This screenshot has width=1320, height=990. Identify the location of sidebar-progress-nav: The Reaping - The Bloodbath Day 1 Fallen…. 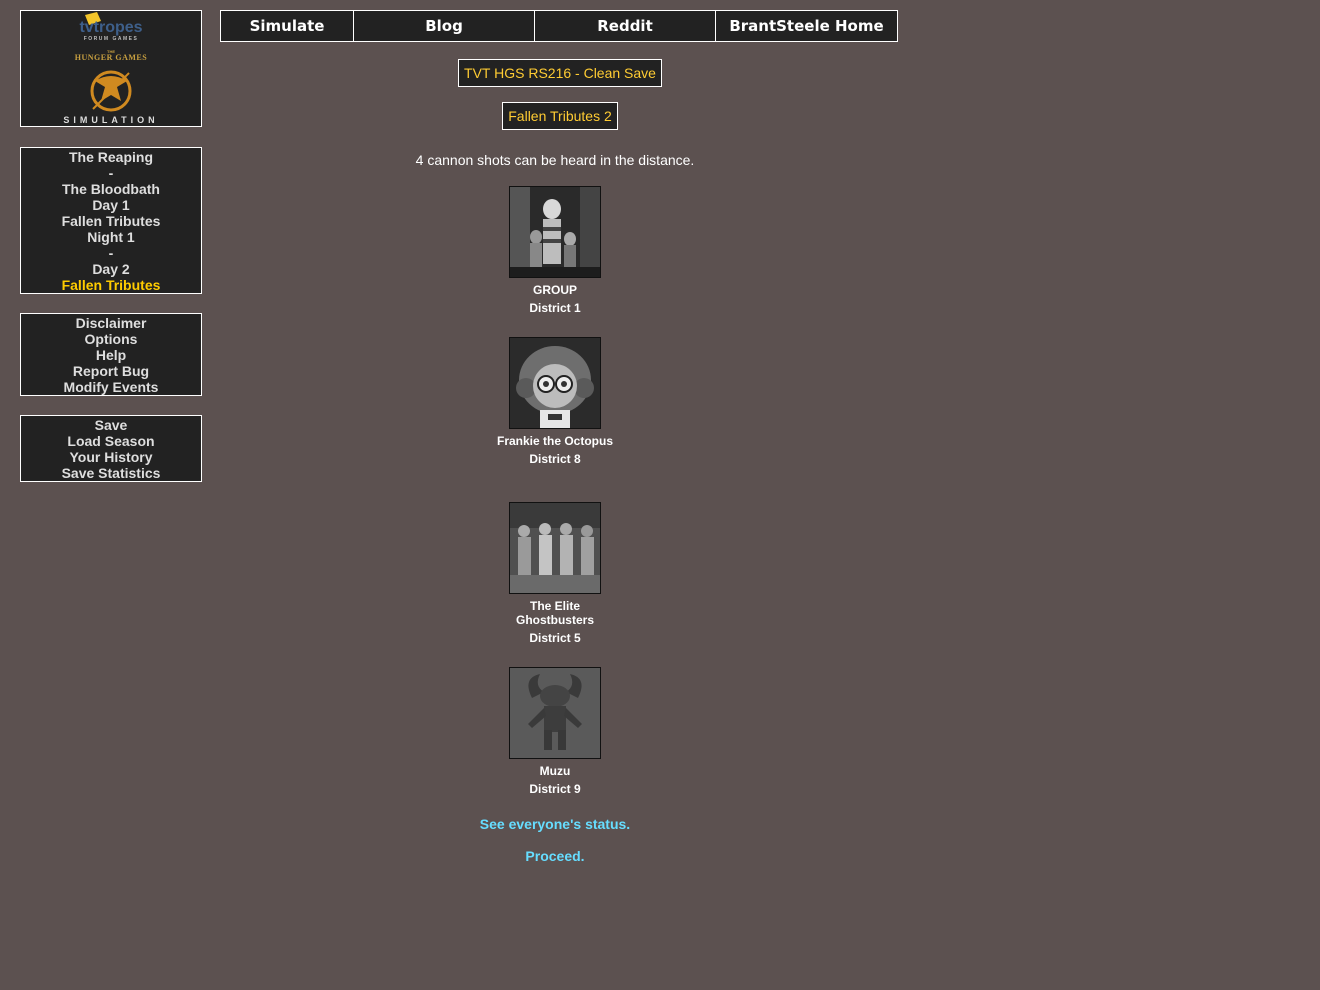
(111, 220).